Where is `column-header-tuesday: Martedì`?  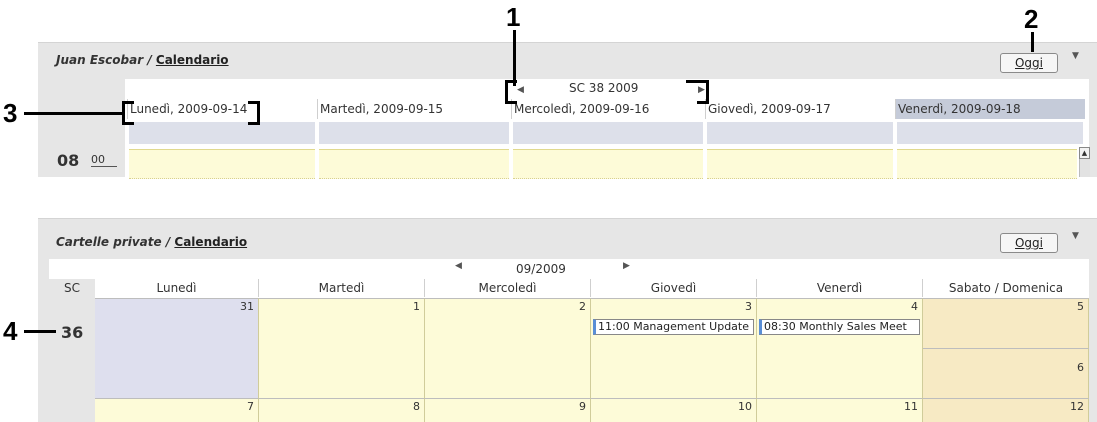 column-header-tuesday: Martedì is located at coordinates (342, 288).